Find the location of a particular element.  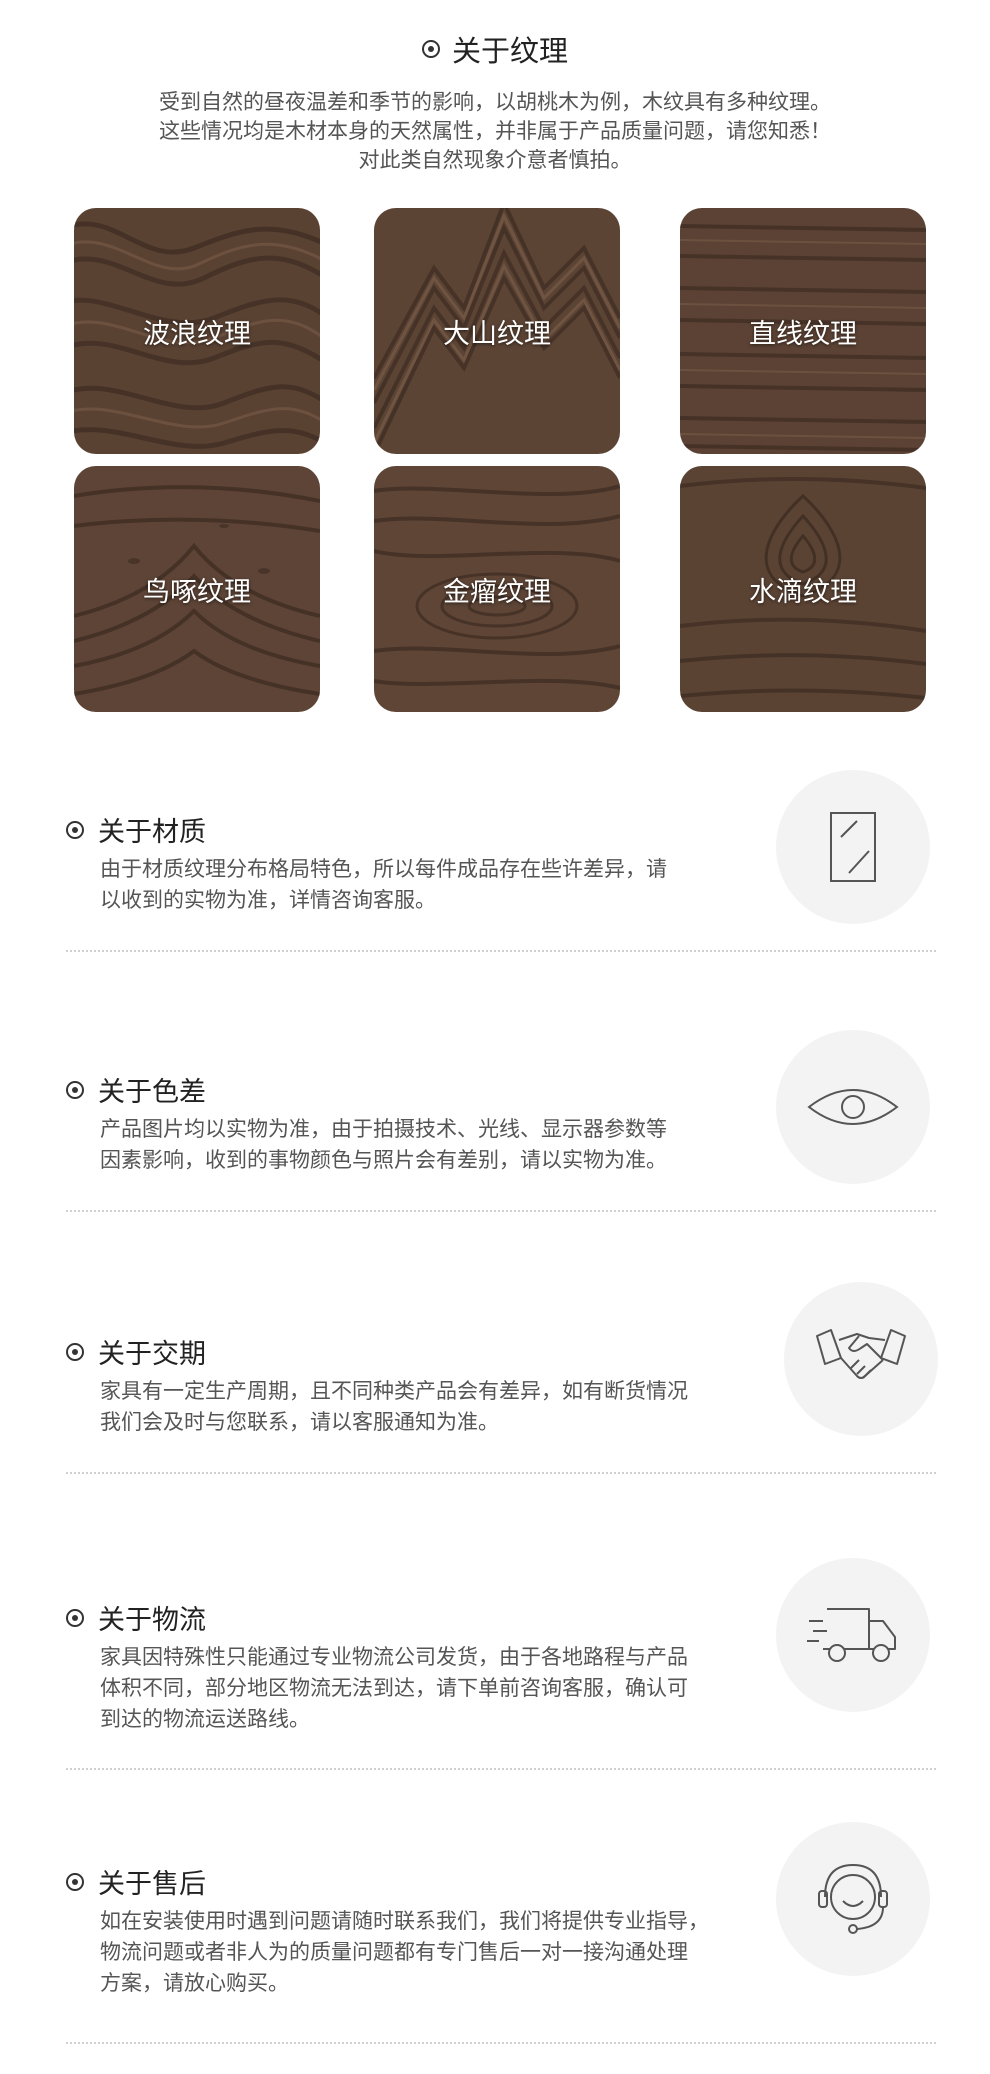

section-line: 家具因特殊性只能通过专业物流公司发货，由于各地路程与产品 is located at coordinates (394, 1657).